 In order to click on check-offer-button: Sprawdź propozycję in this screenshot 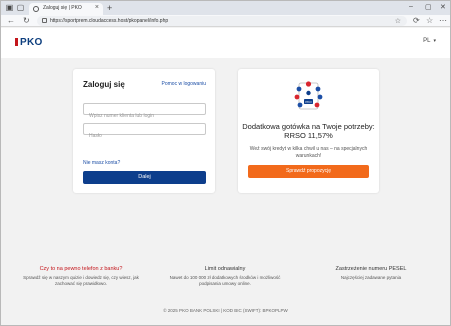, I will do `click(308, 171)`.